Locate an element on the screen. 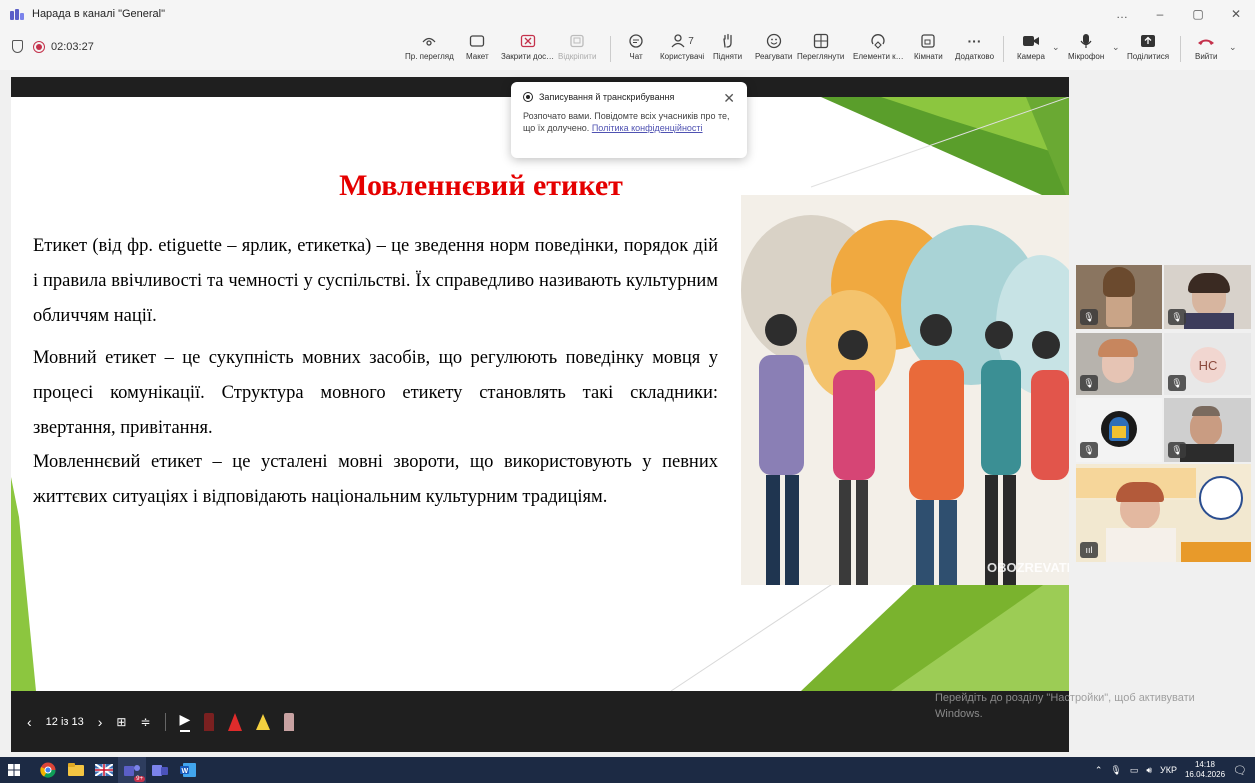 The height and width of the screenshot is (783, 1255). system-tray: ⌃ 🎙︎ ▭ 🔊︎ УКР 14:18 16.04.2026 🗨︎ is located at coordinates (1175, 770).